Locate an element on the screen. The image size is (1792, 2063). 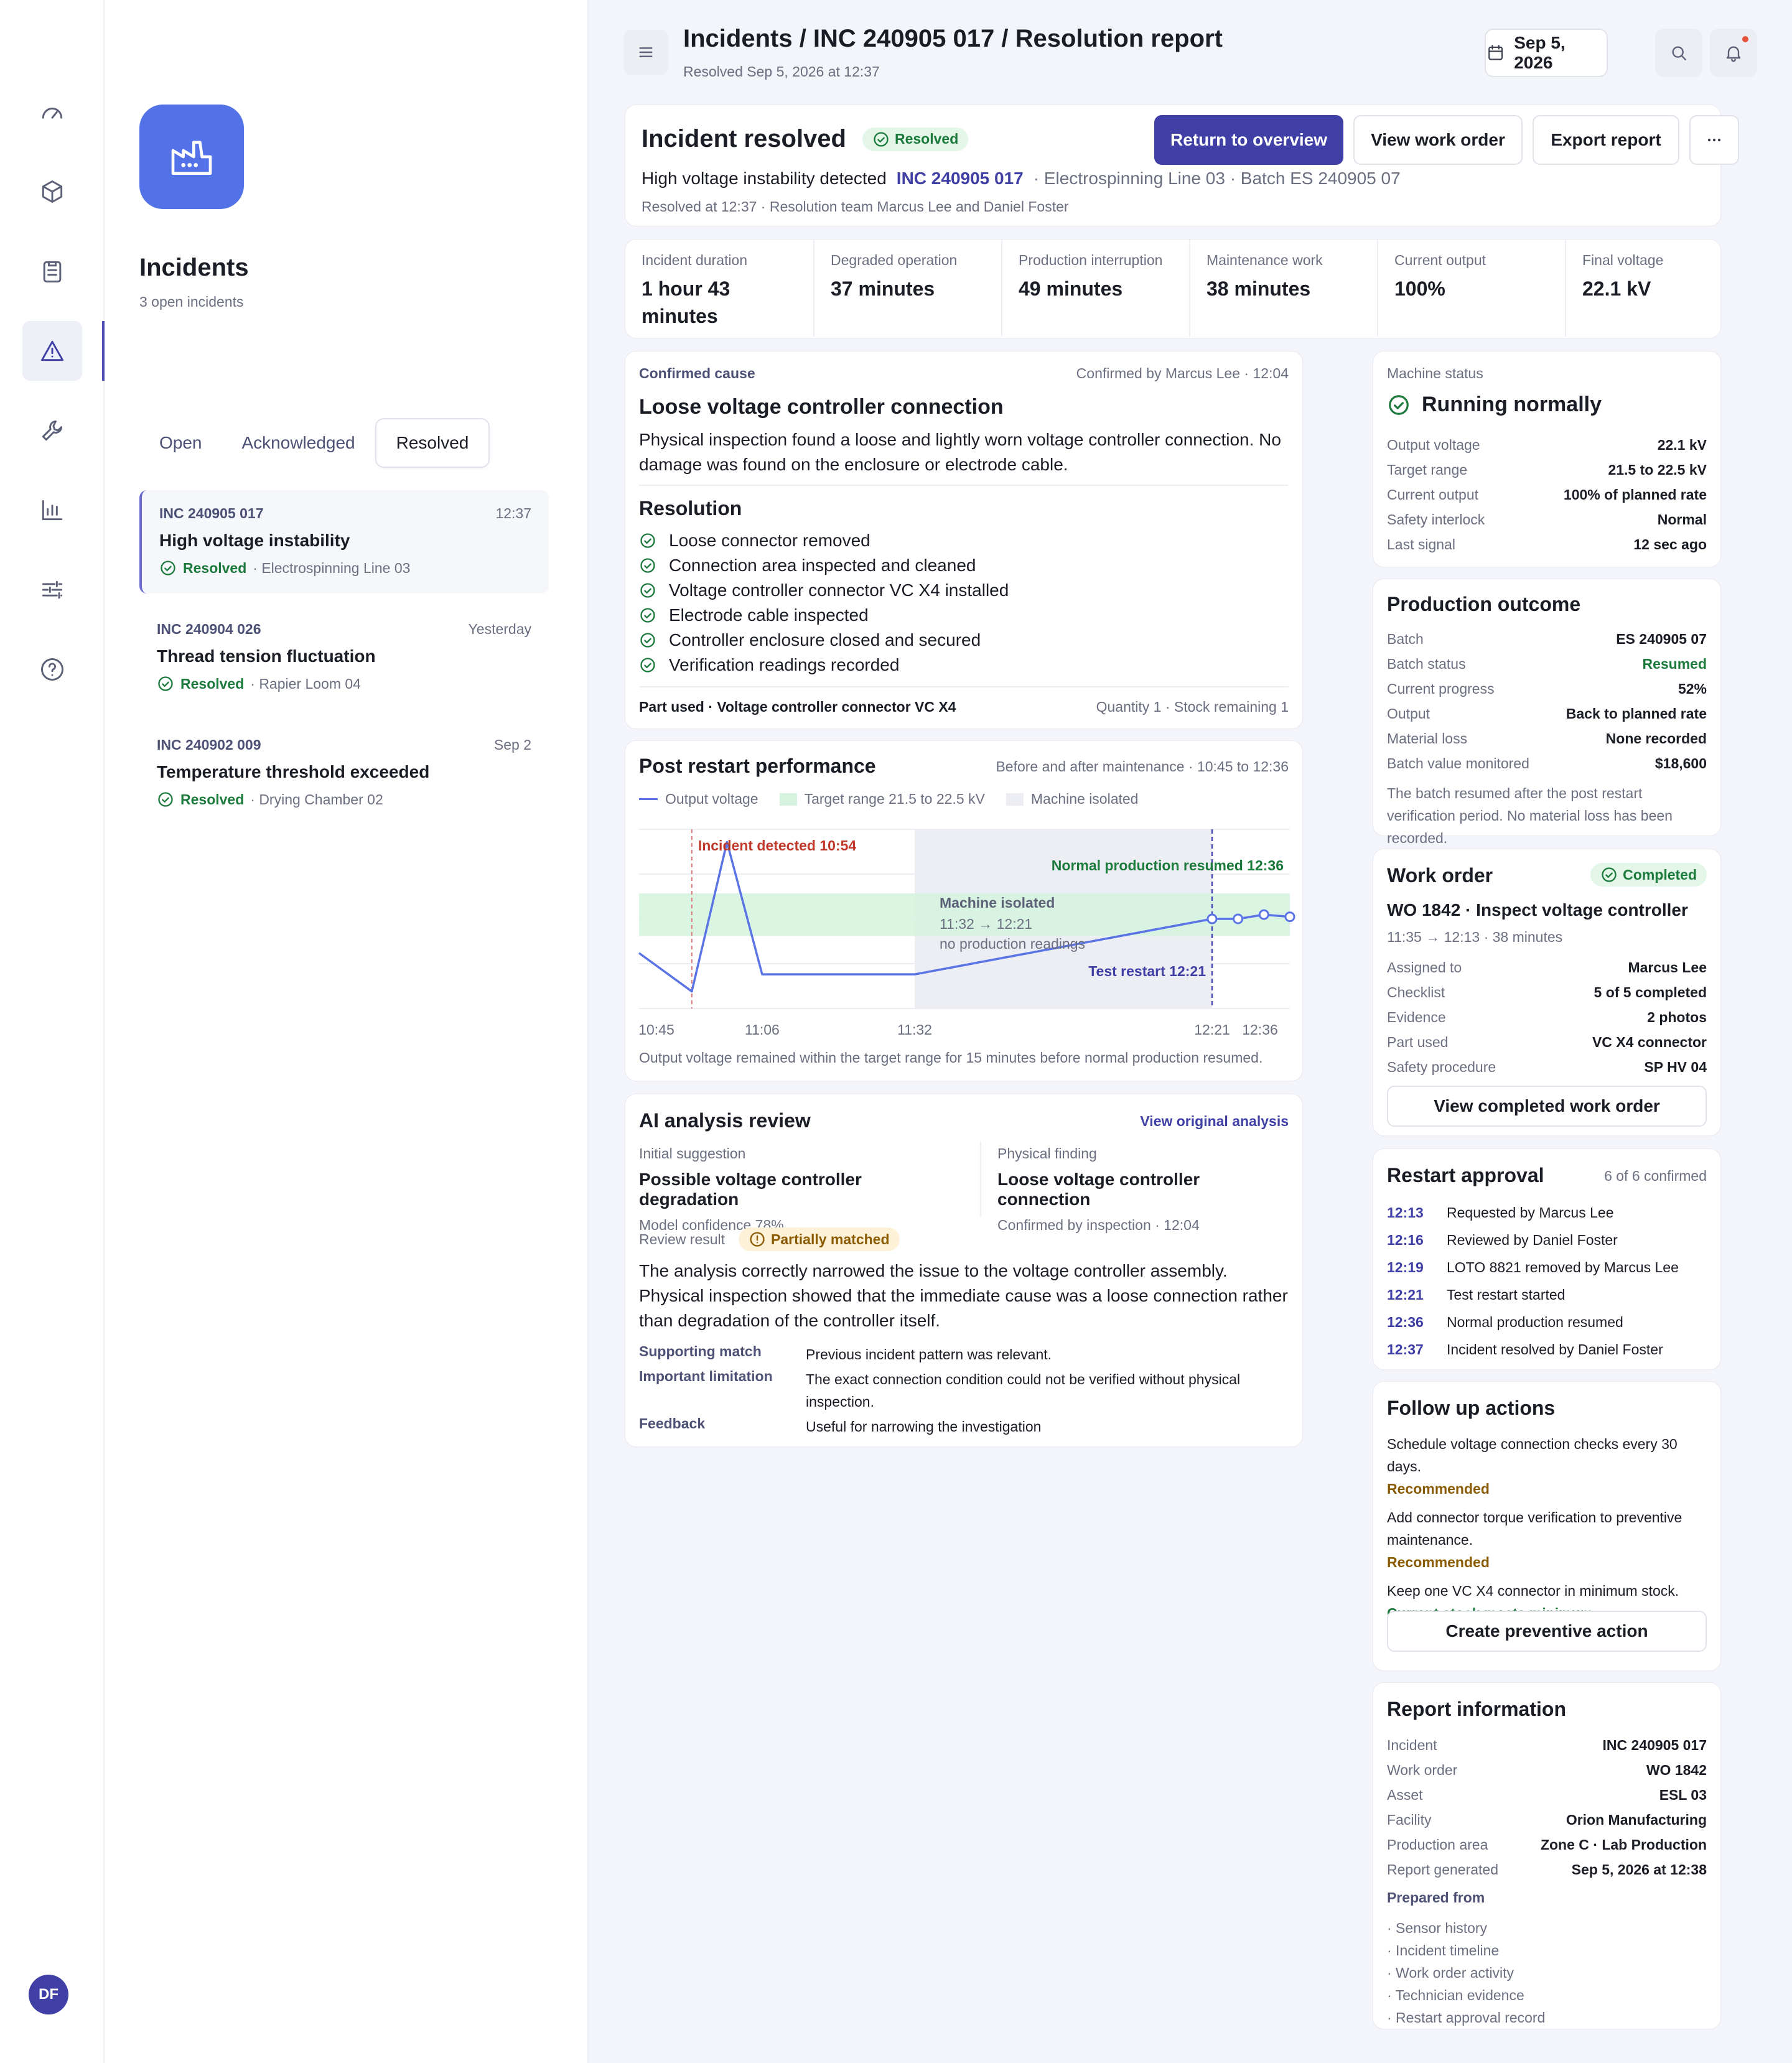
maintenance-nav is located at coordinates (52, 430).